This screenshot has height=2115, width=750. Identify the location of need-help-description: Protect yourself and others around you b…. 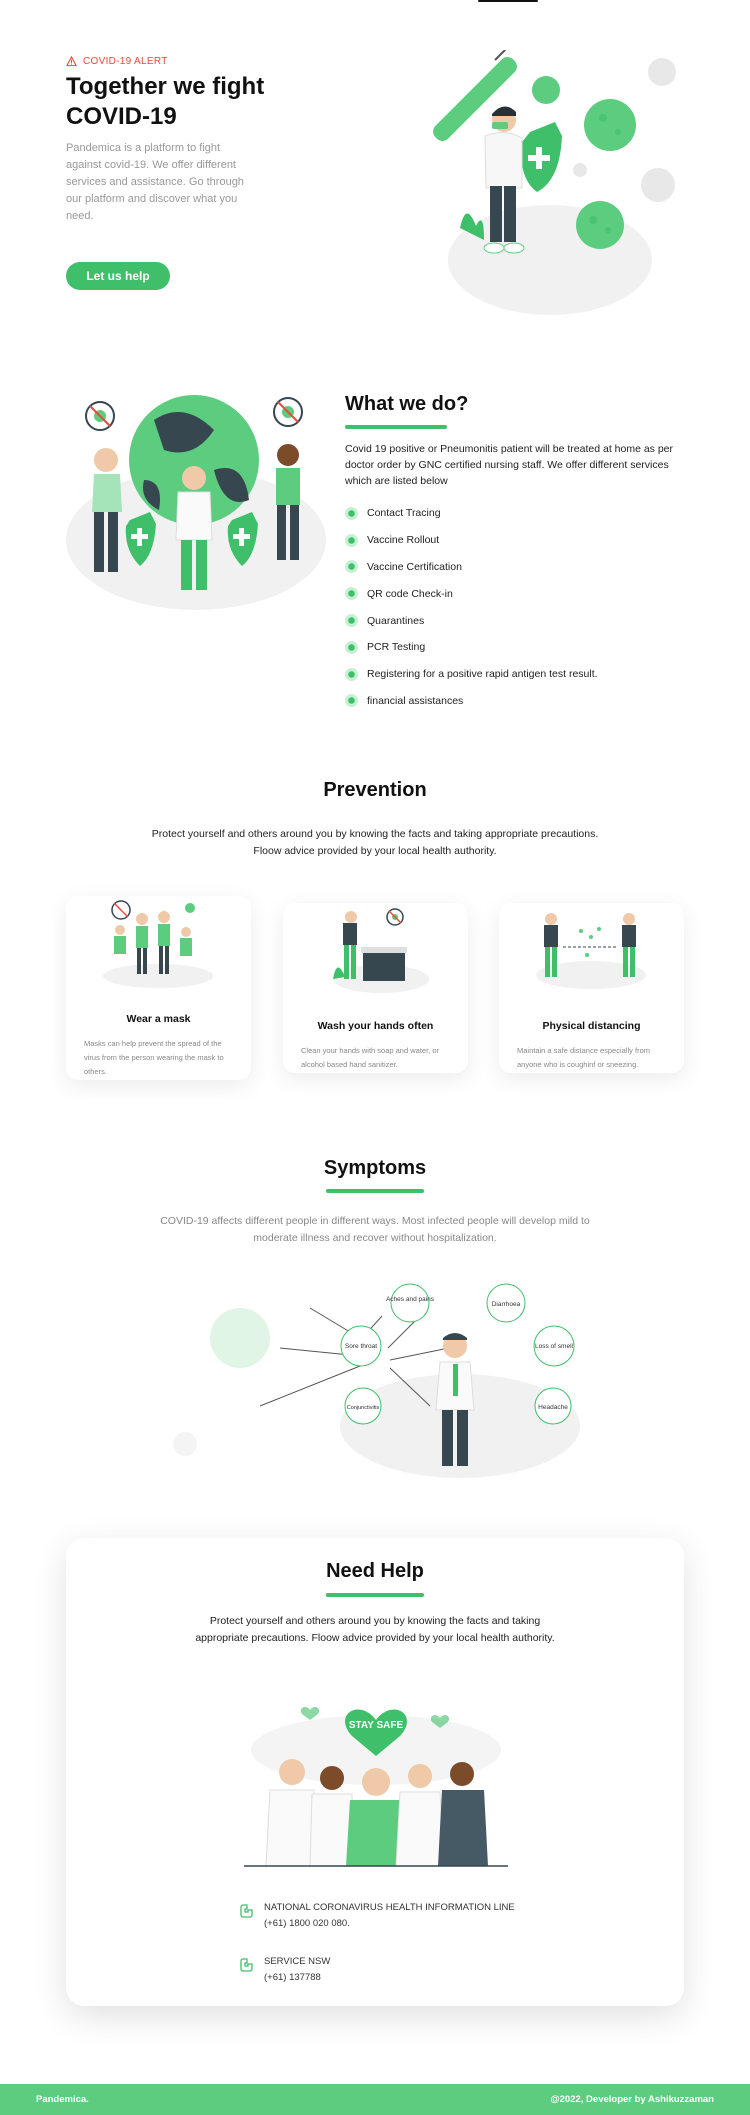
(375, 1629).